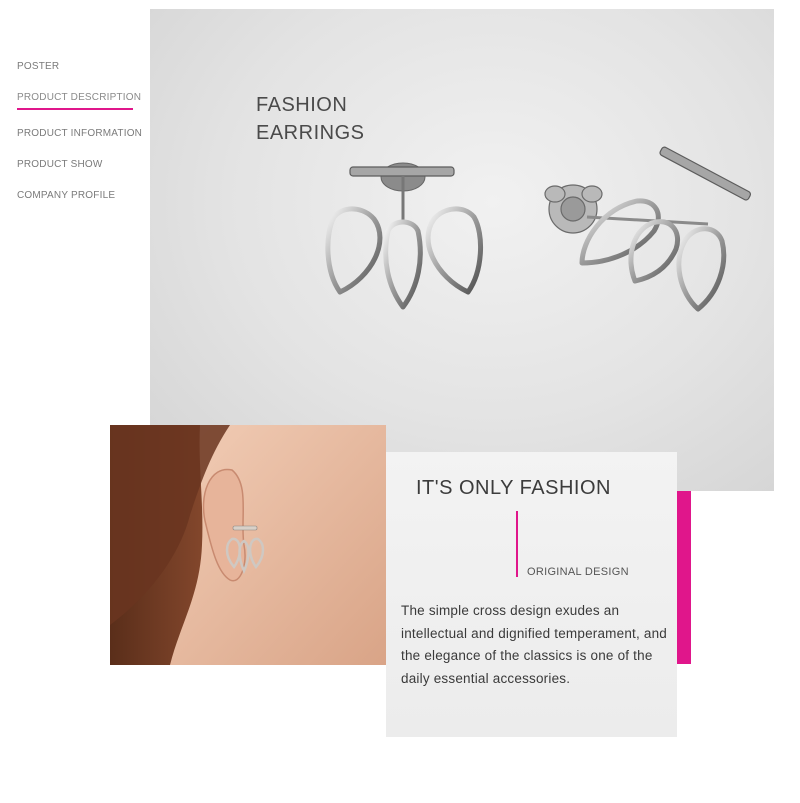 This screenshot has width=800, height=803. Describe the element at coordinates (684, 577) in the screenshot. I see `accent-bar` at that location.